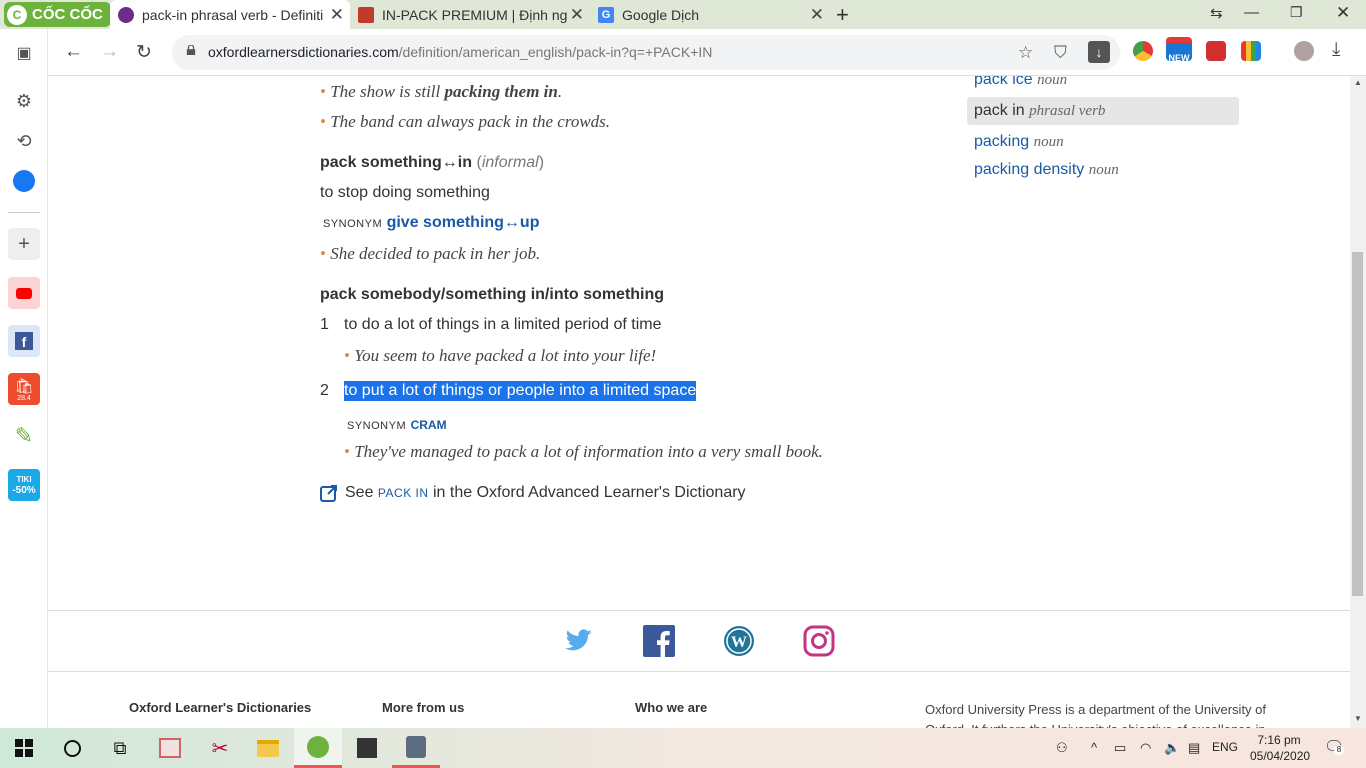 This screenshot has width=1366, height=768. I want to click on sidebar-toggle-icon: ▣, so click(24, 53).